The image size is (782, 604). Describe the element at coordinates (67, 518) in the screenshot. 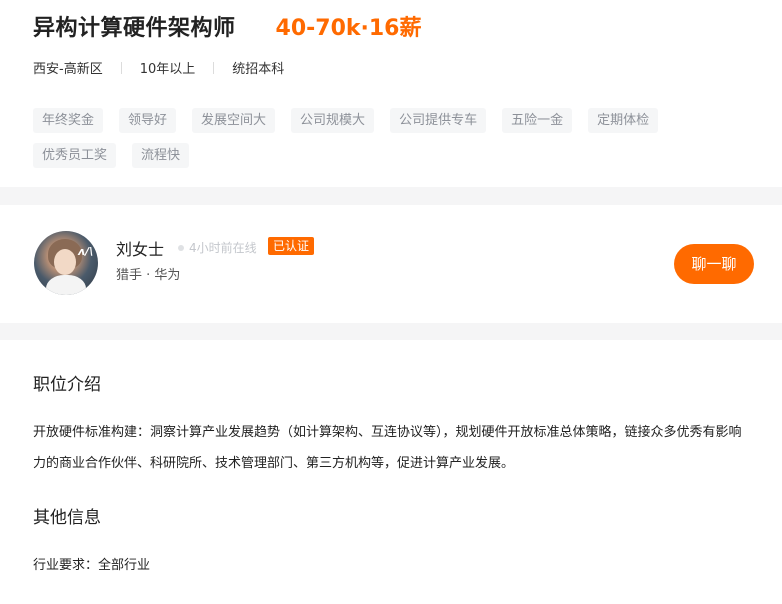

I see `other-info-title: 其他信息` at that location.